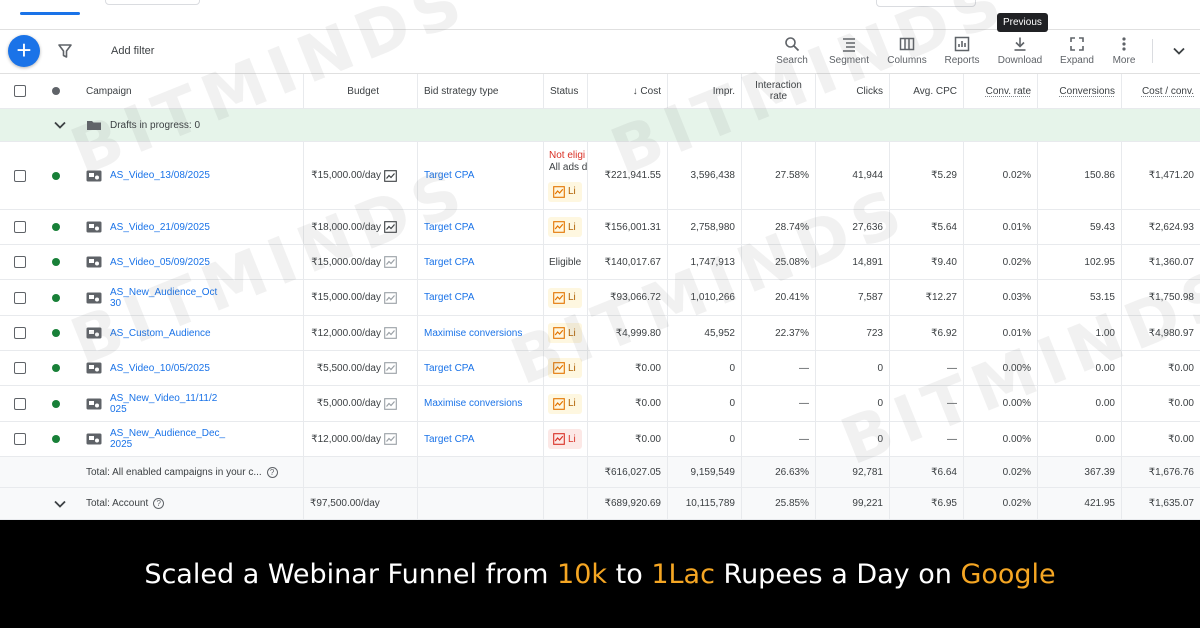 The width and height of the screenshot is (1200, 628). I want to click on metric-clicks: 7,587, so click(853, 297).